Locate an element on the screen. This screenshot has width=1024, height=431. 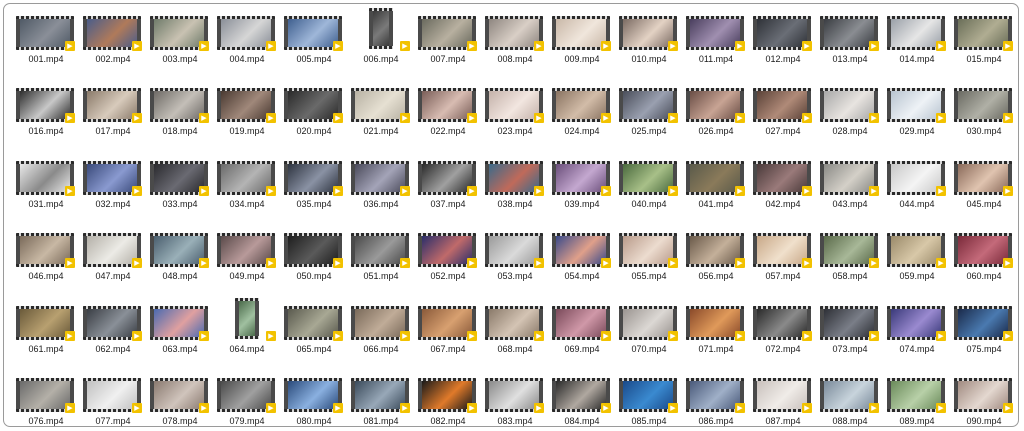
file-item: ▶ 087.mp4 is located at coordinates (784, 401).